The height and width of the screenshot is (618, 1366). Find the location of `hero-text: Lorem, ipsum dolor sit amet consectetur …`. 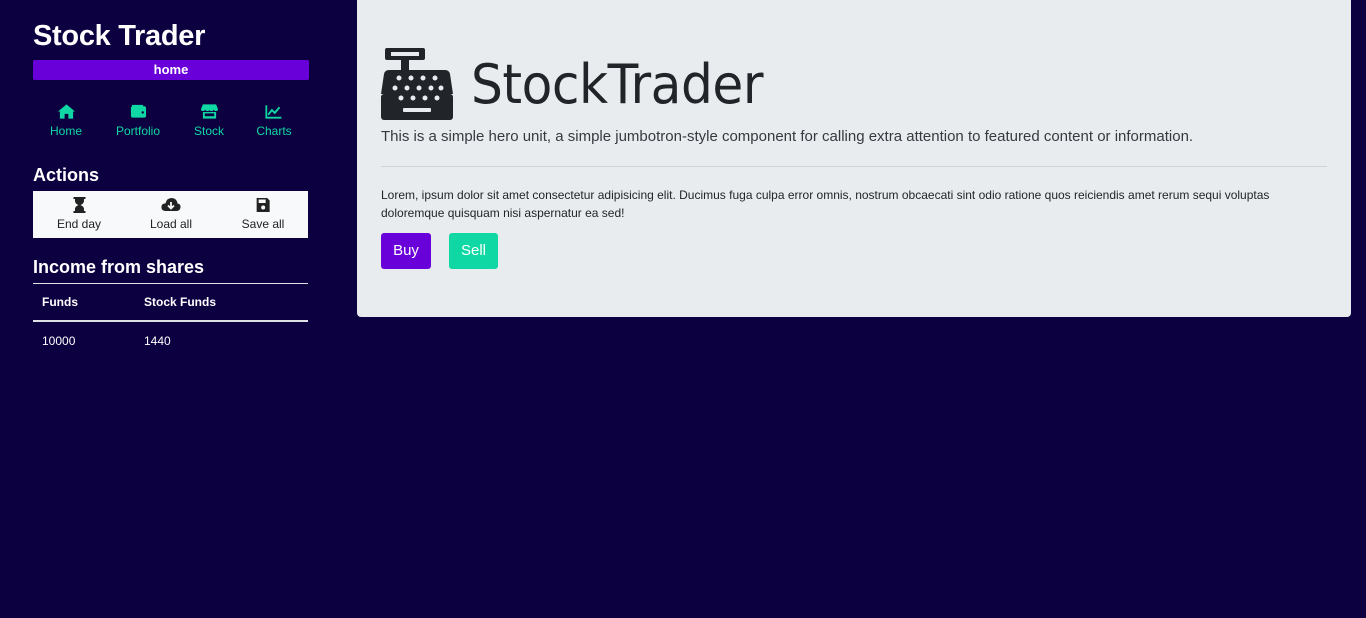

hero-text: Lorem, ipsum dolor sit amet consectetur … is located at coordinates (825, 204).